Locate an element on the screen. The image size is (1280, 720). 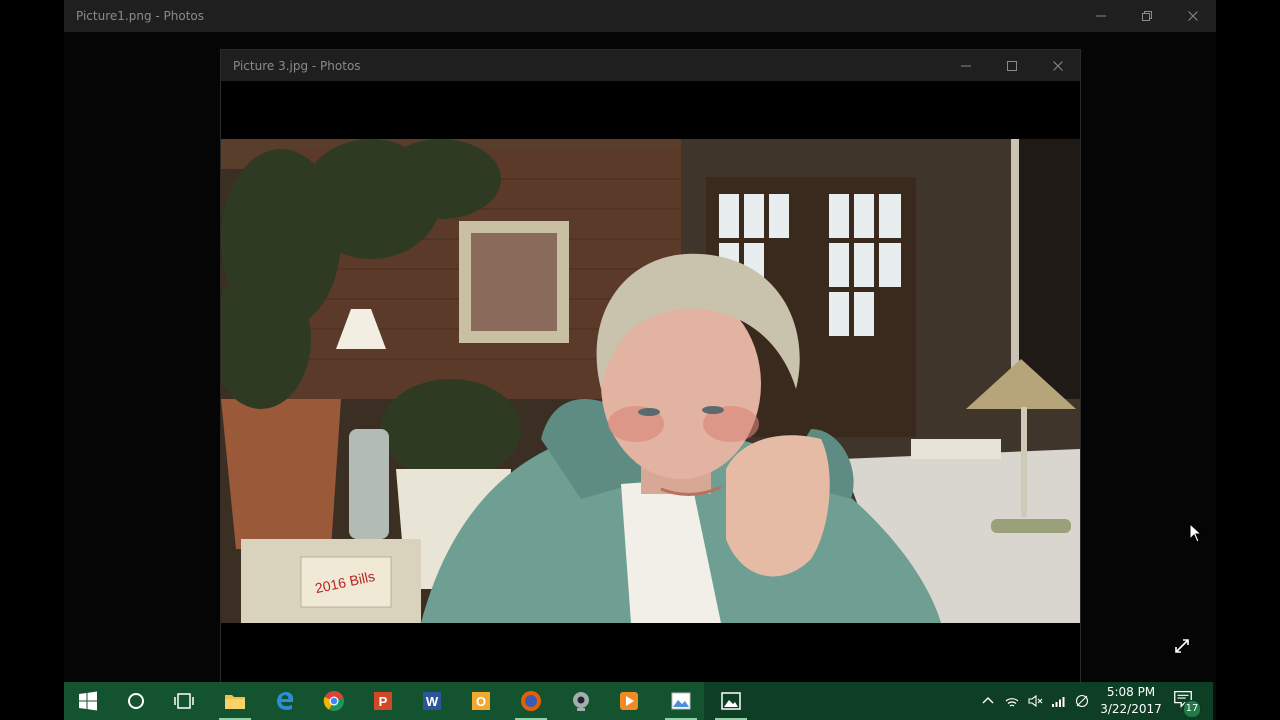
maximize-button-front is located at coordinates (1012, 66).